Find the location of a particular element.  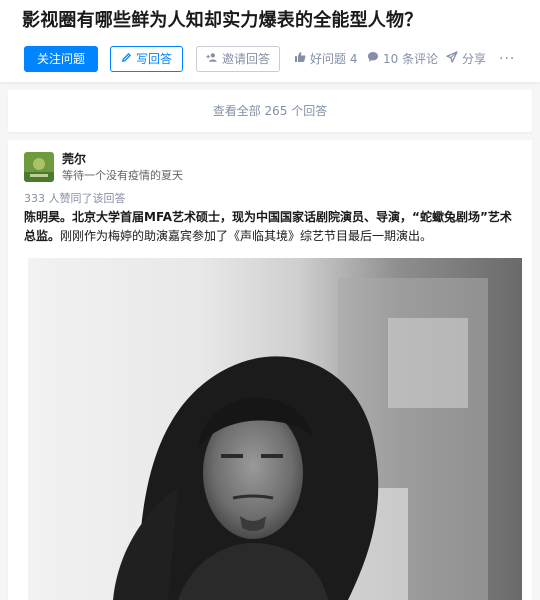

author-bio: 等待一个没有疫情的夏天 is located at coordinates (122, 175).